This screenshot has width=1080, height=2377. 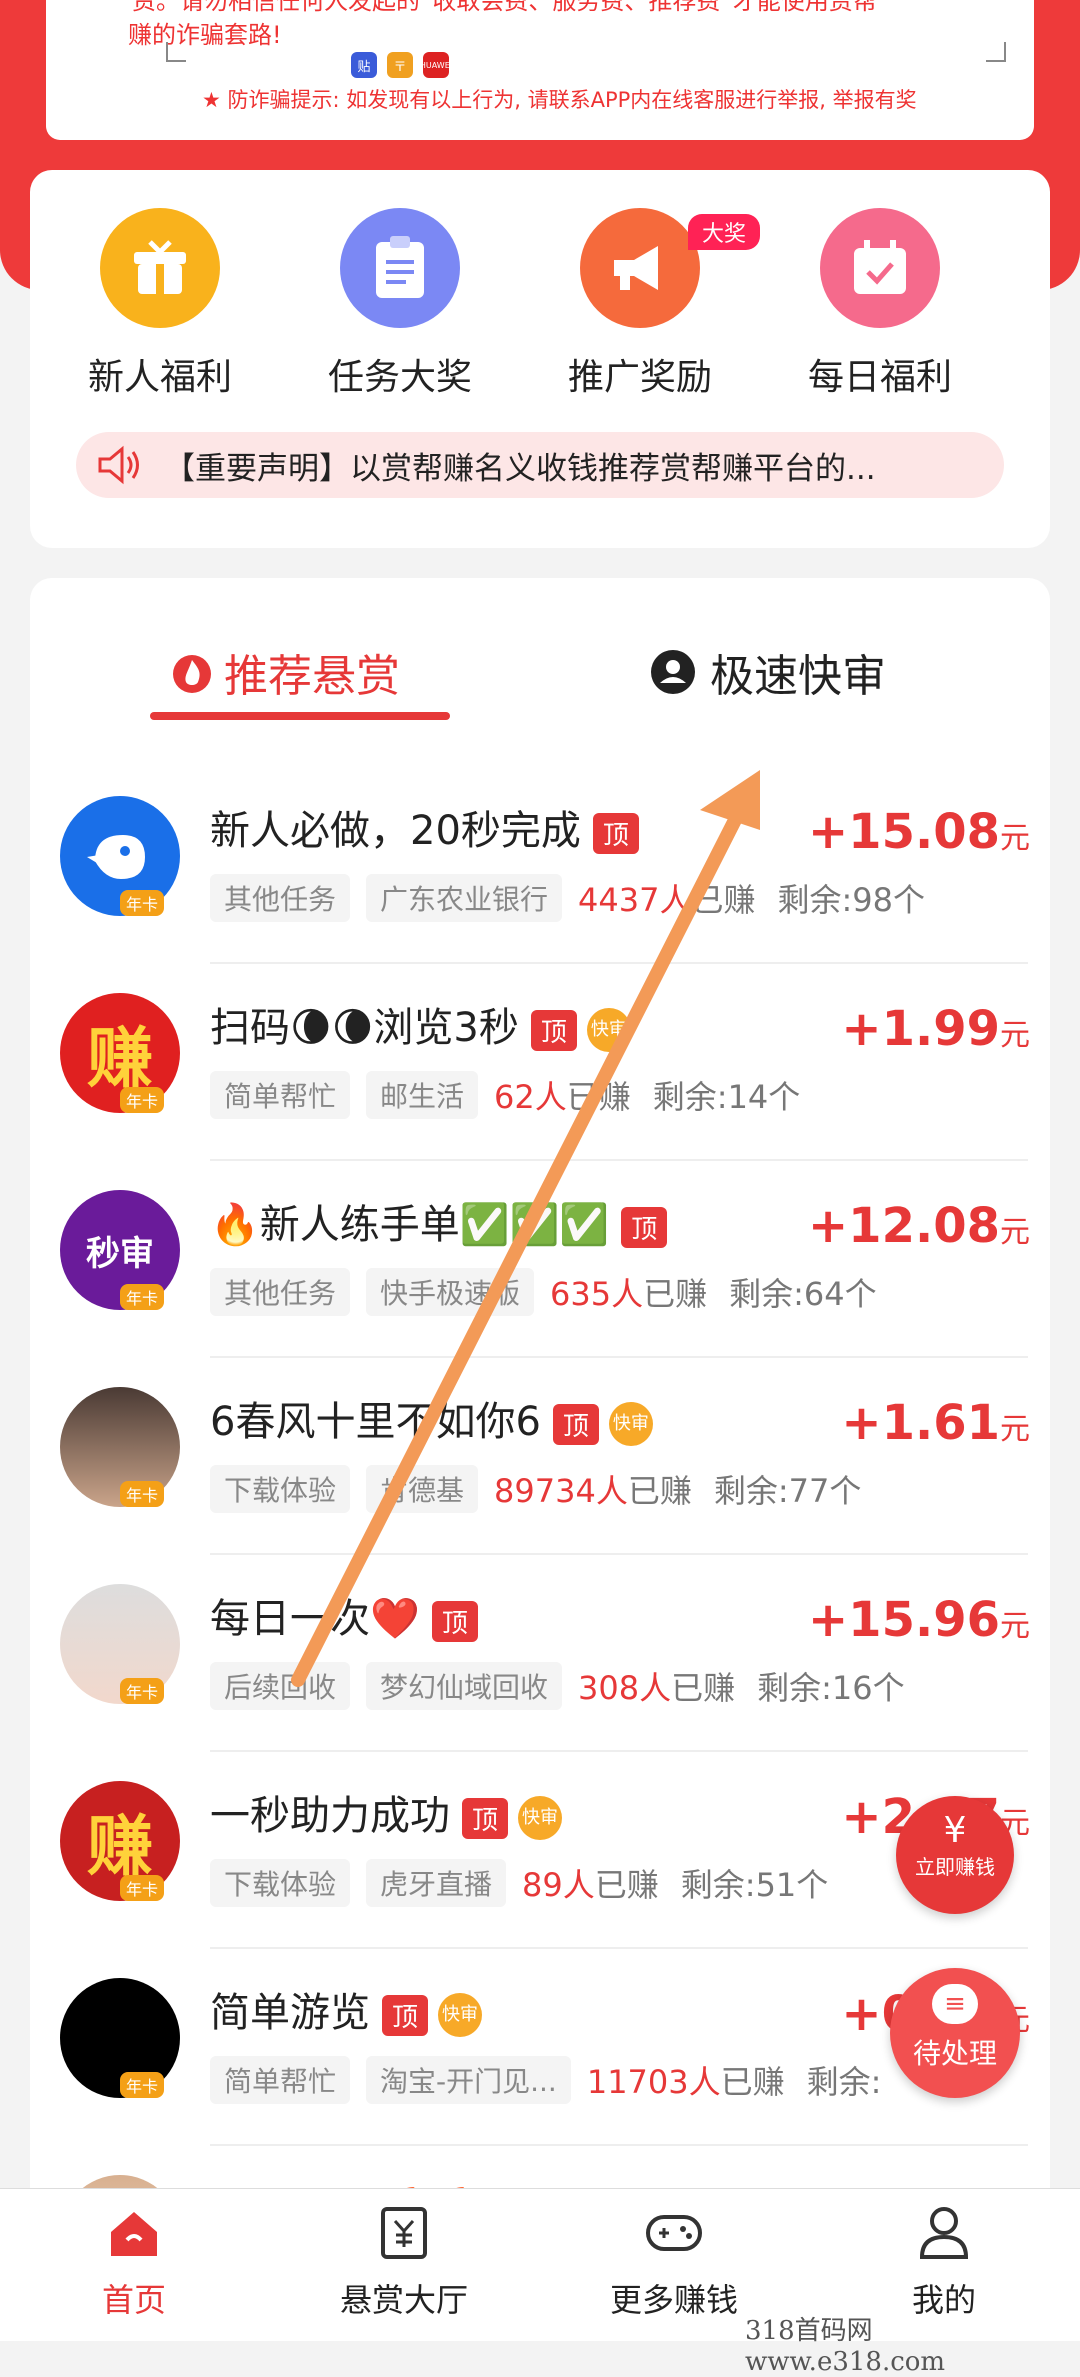 I want to click on user-icon, so click(x=944, y=2233).